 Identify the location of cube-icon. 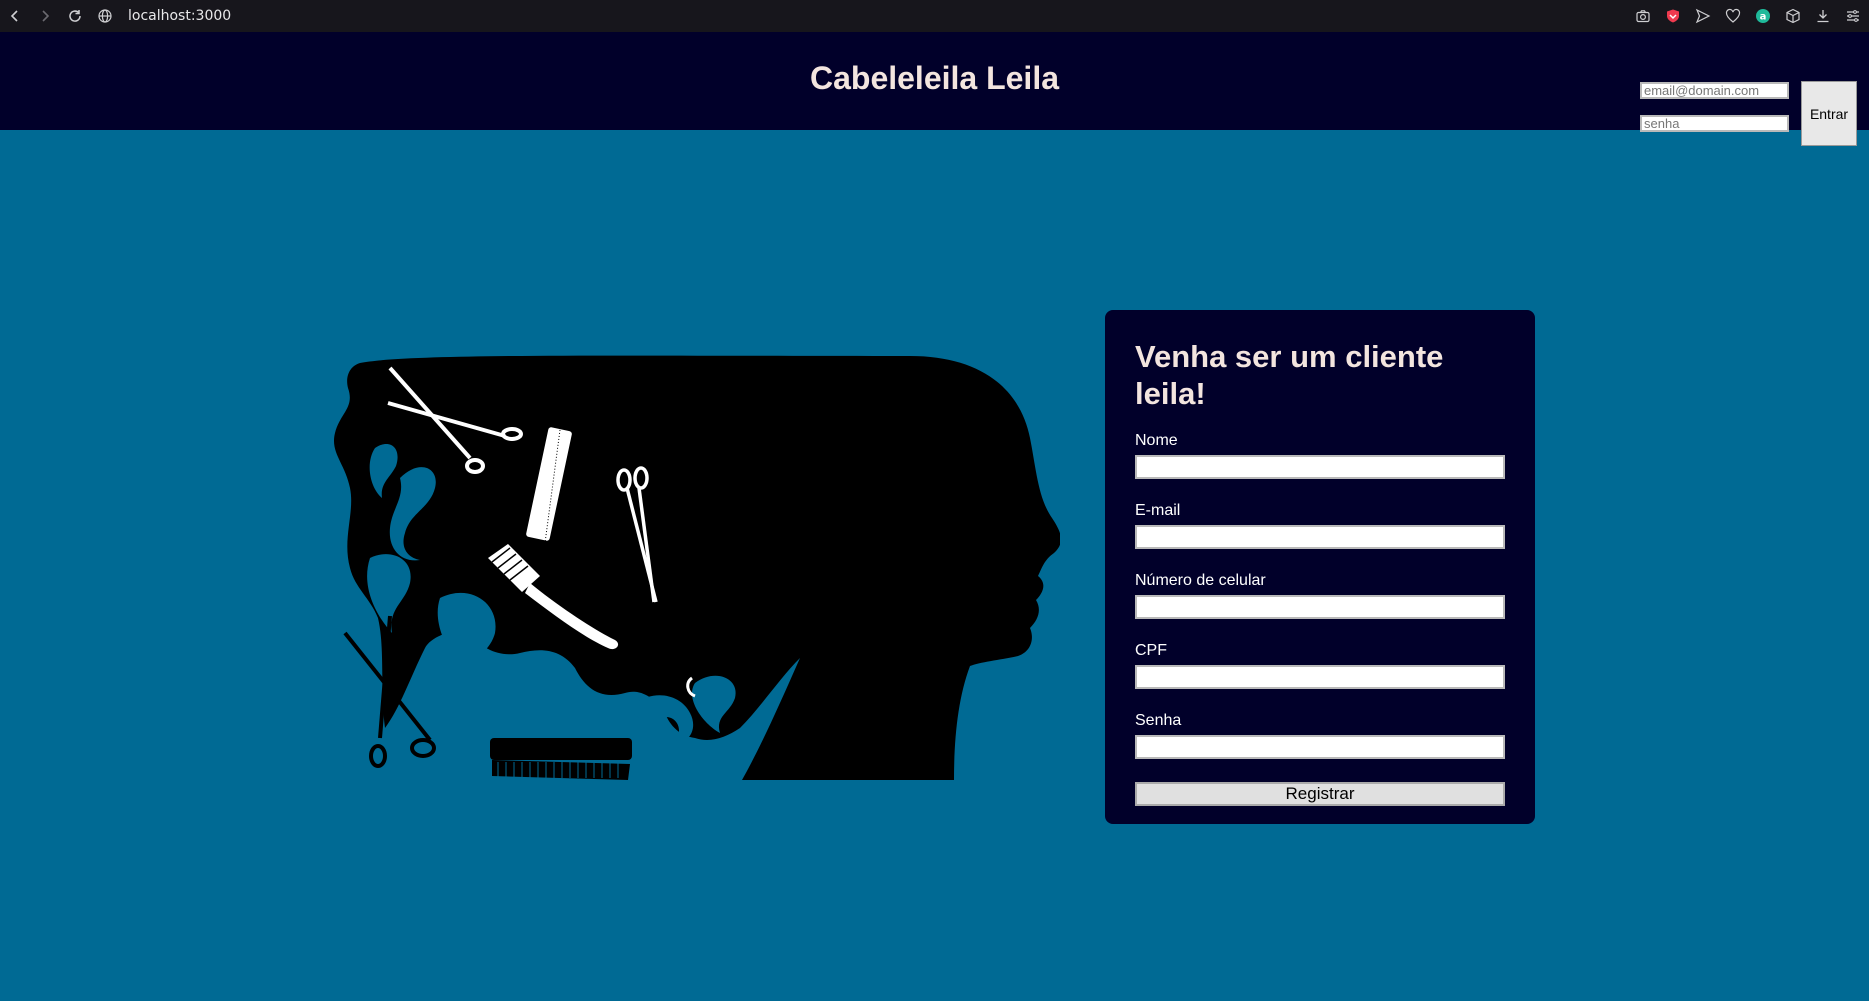
(1793, 16).